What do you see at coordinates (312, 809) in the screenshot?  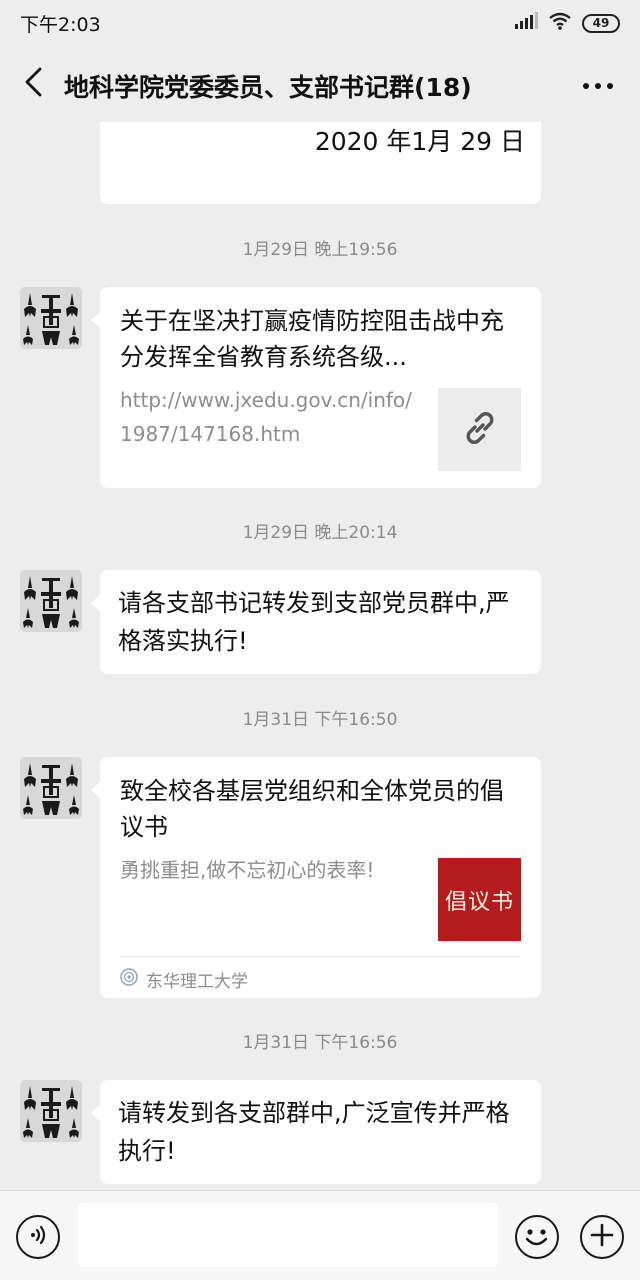 I see `article-card-title: 致全校各基层党组织和全体党员的倡议书` at bounding box center [312, 809].